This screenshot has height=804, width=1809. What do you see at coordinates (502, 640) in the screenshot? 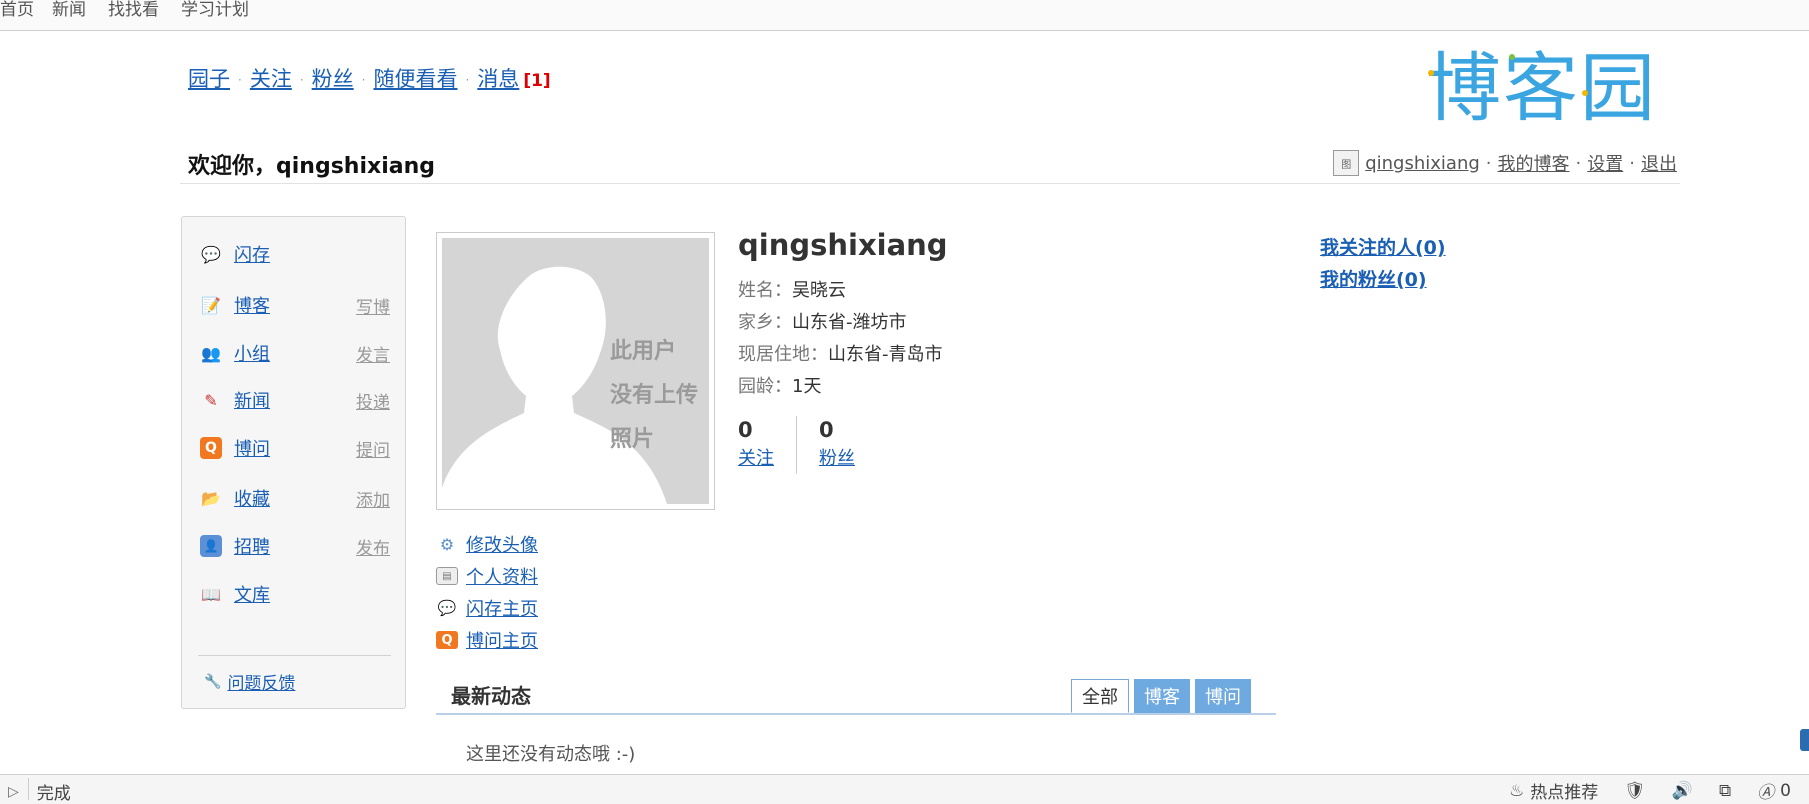
I see `link-label: 博问主页` at bounding box center [502, 640].